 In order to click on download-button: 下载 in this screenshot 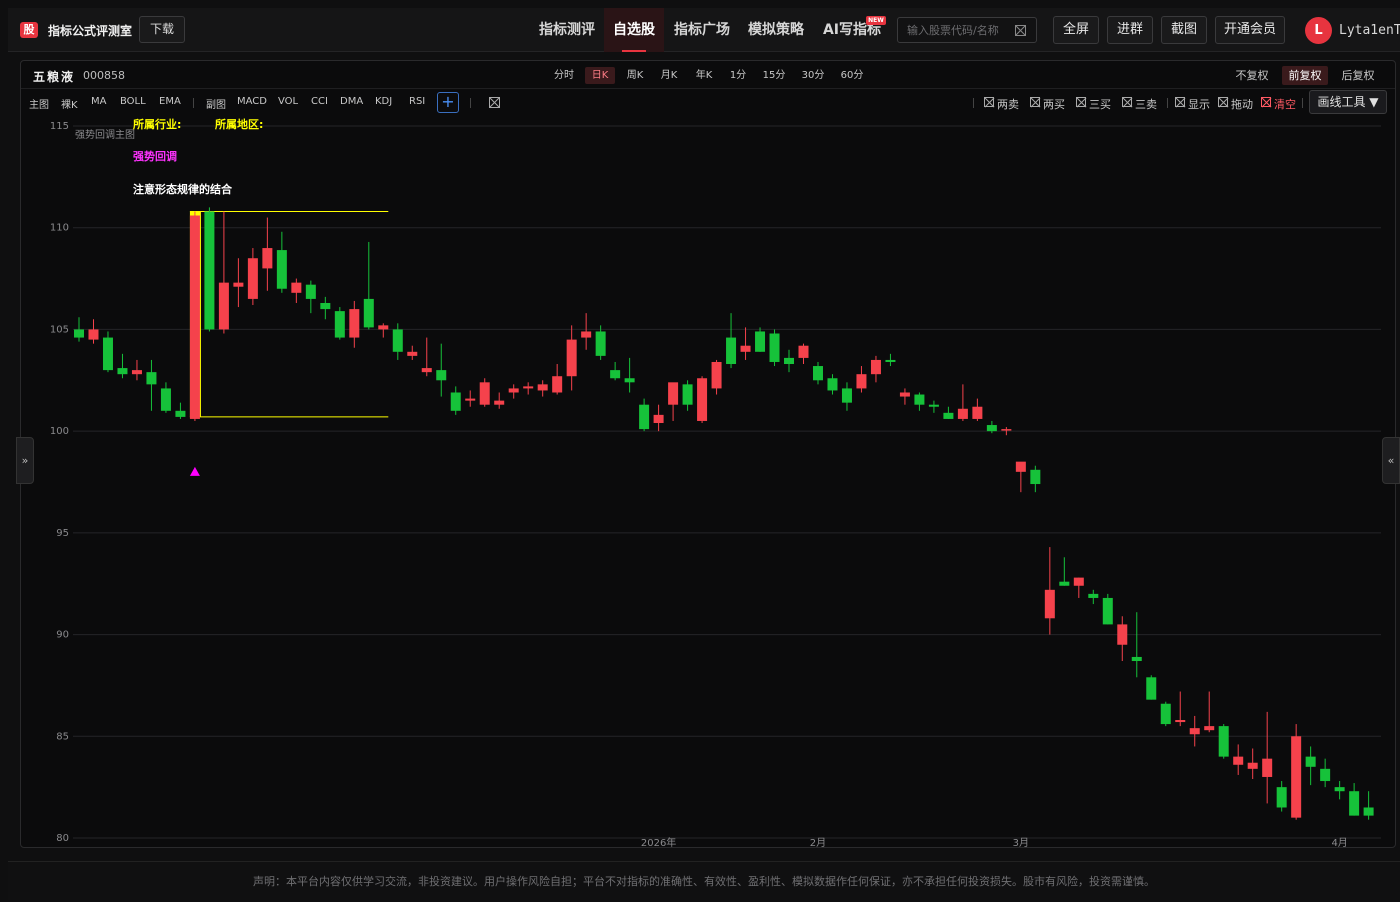, I will do `click(162, 29)`.